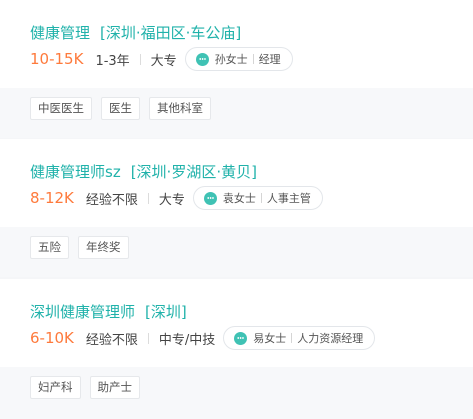 This screenshot has width=473, height=419. I want to click on job-tags-bar: 中医医生 医生 其他科室, so click(236, 113).